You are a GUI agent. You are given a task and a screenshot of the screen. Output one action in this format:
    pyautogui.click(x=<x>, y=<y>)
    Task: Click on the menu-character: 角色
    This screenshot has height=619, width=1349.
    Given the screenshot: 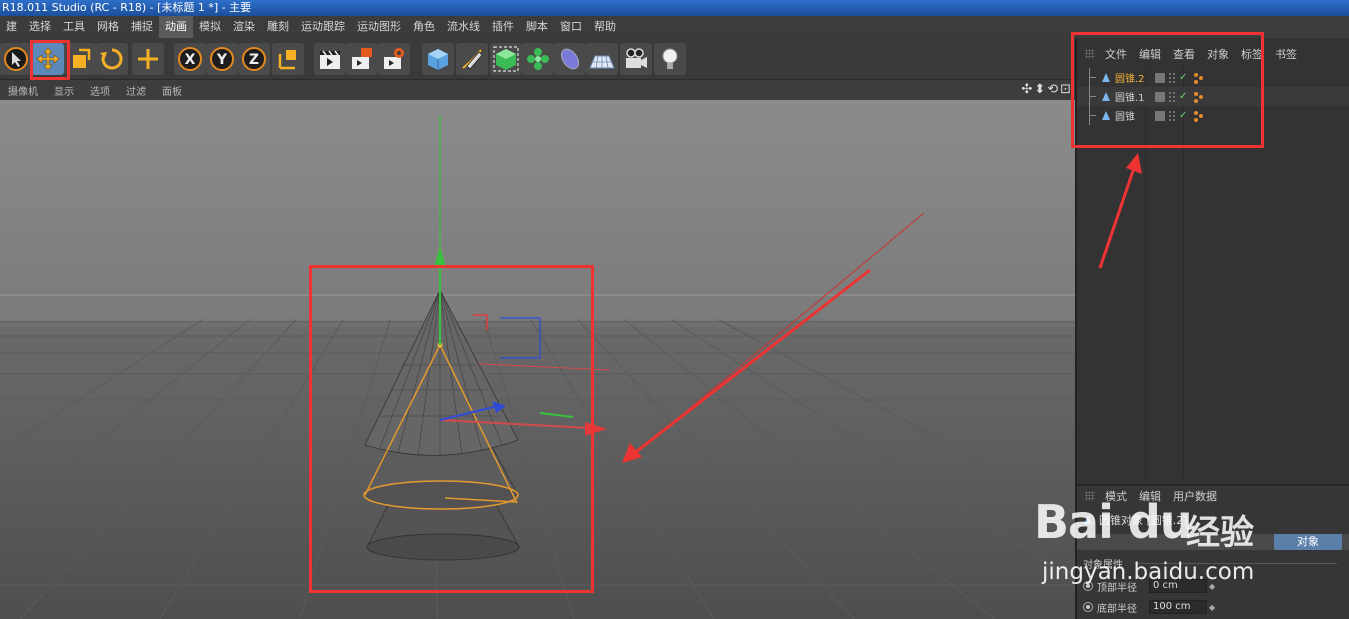 What is the action you would take?
    pyautogui.click(x=424, y=27)
    